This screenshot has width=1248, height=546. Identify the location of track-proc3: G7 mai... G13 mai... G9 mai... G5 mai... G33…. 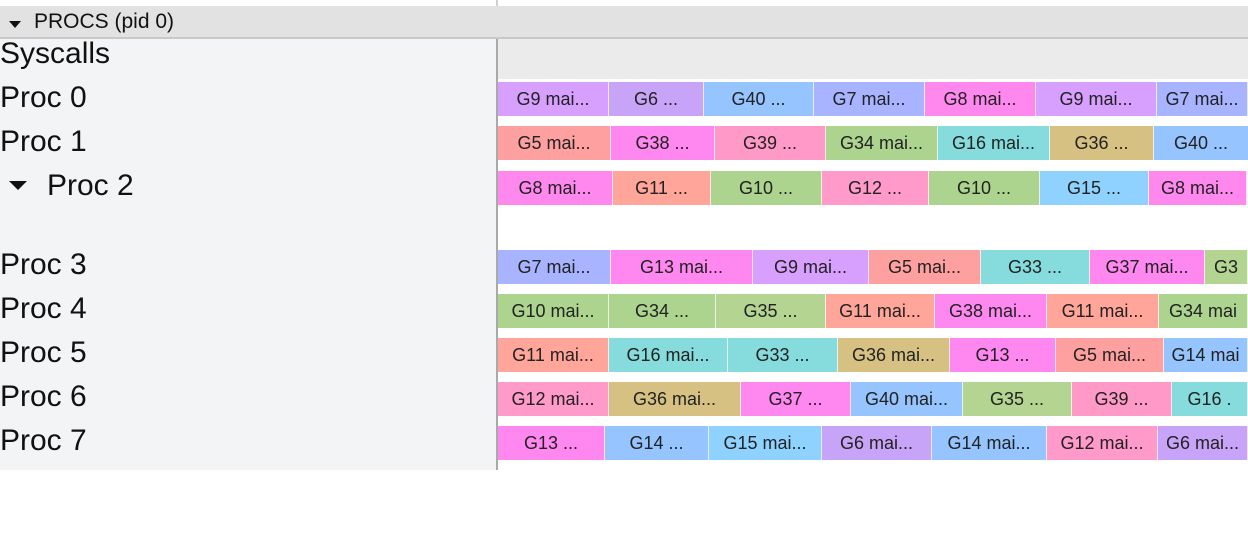
(873, 267).